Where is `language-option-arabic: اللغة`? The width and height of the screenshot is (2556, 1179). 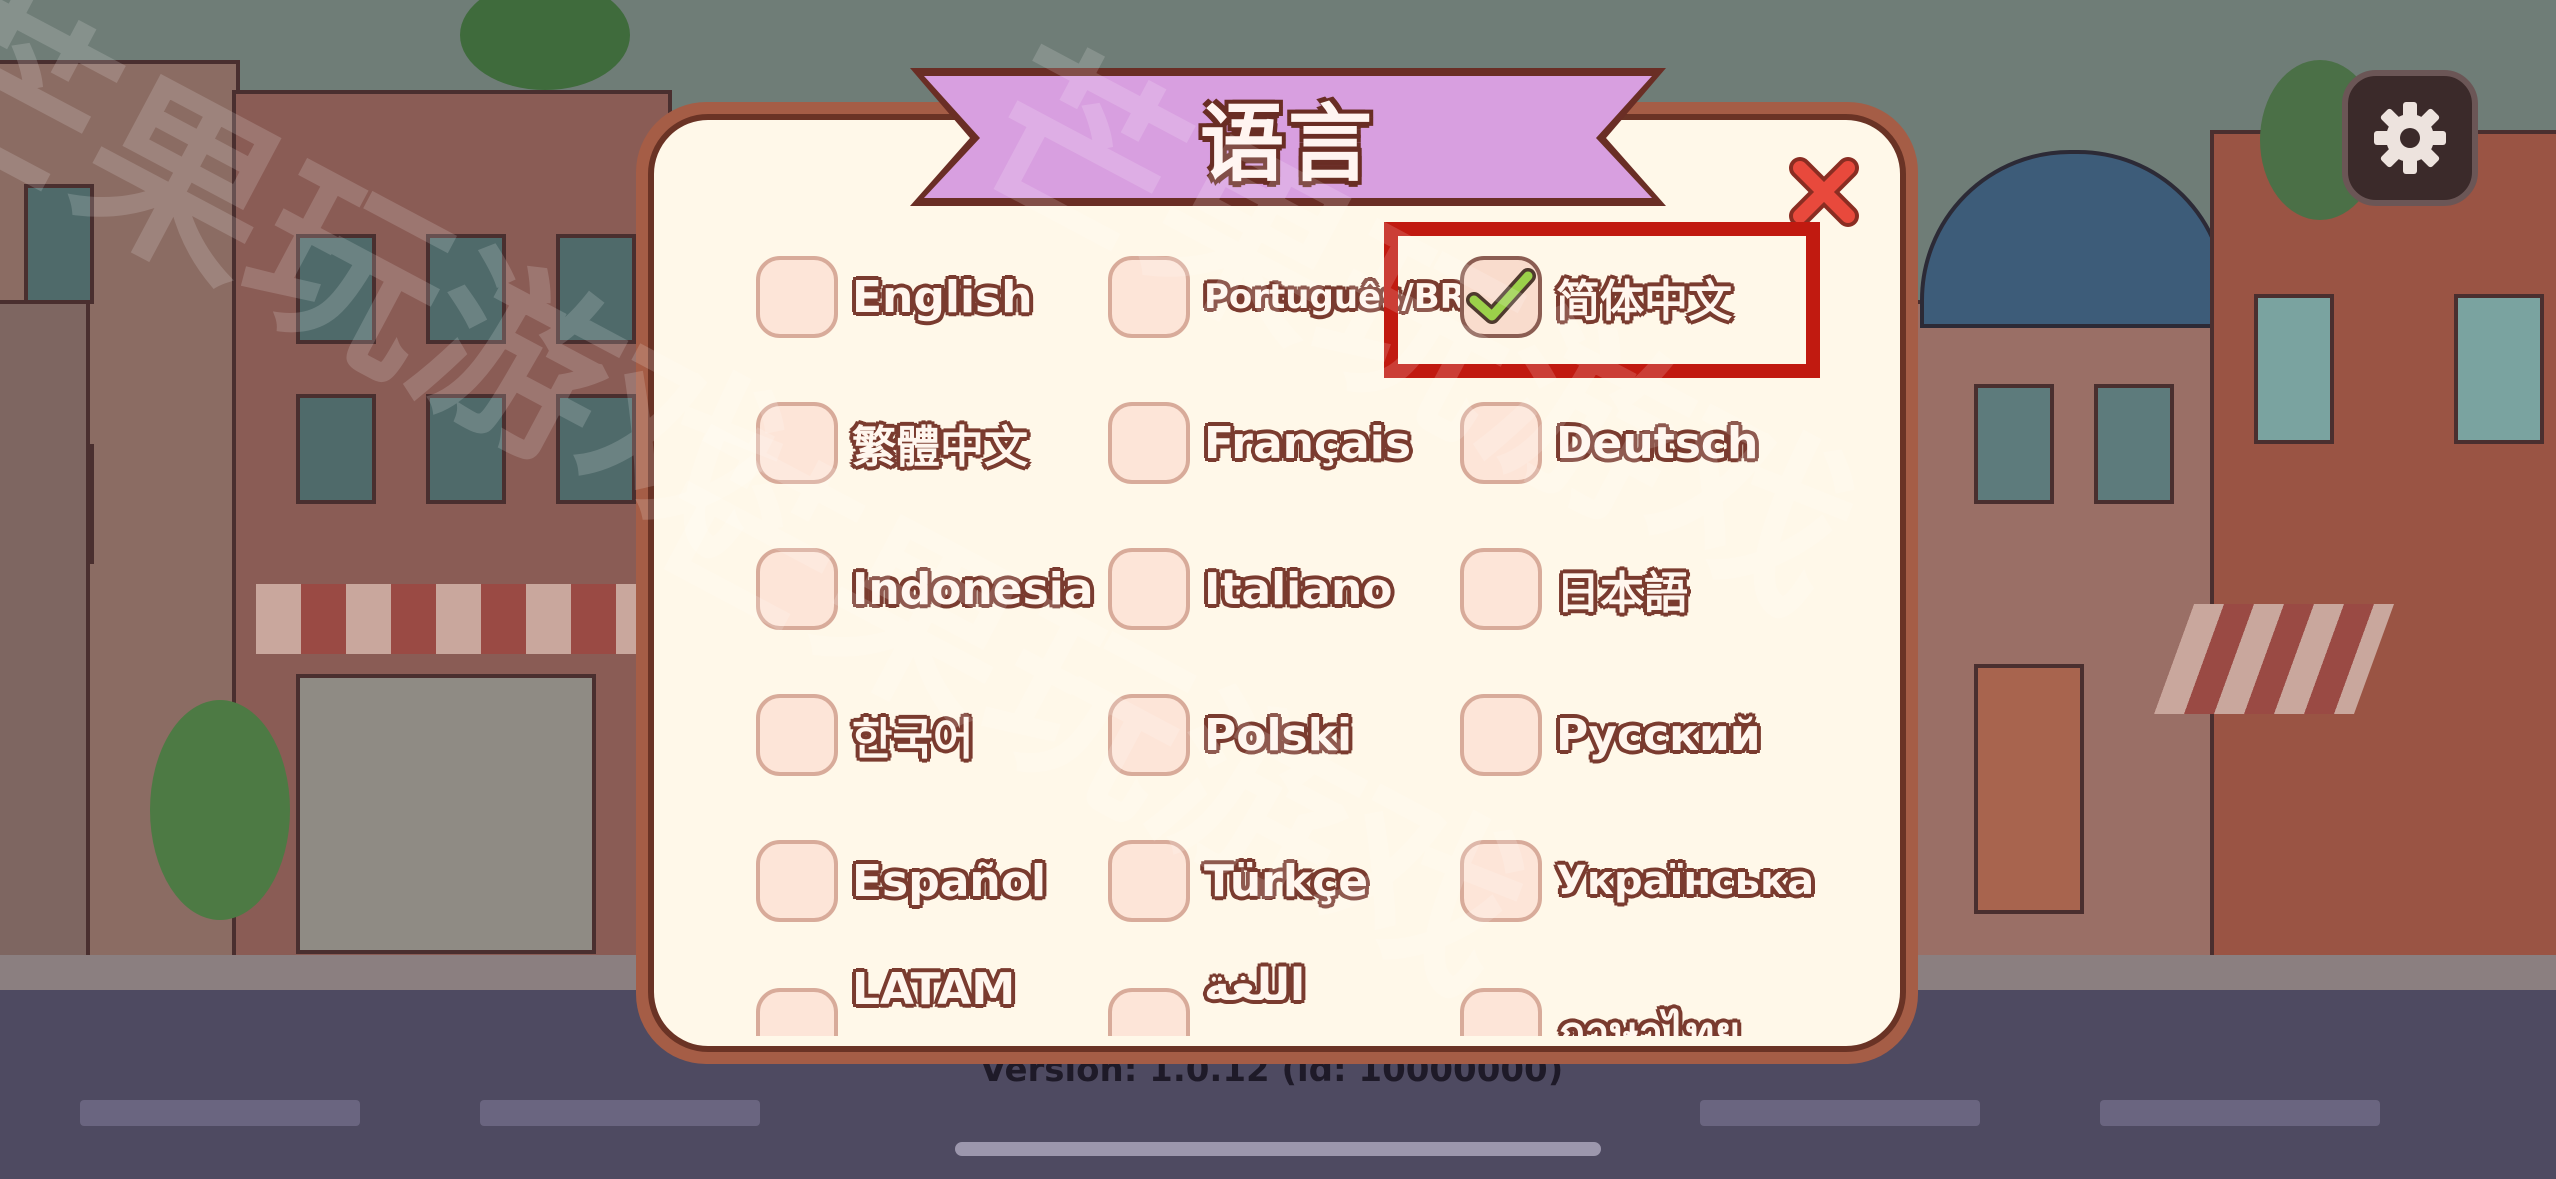 language-option-arabic: اللغة is located at coordinates (1206, 998).